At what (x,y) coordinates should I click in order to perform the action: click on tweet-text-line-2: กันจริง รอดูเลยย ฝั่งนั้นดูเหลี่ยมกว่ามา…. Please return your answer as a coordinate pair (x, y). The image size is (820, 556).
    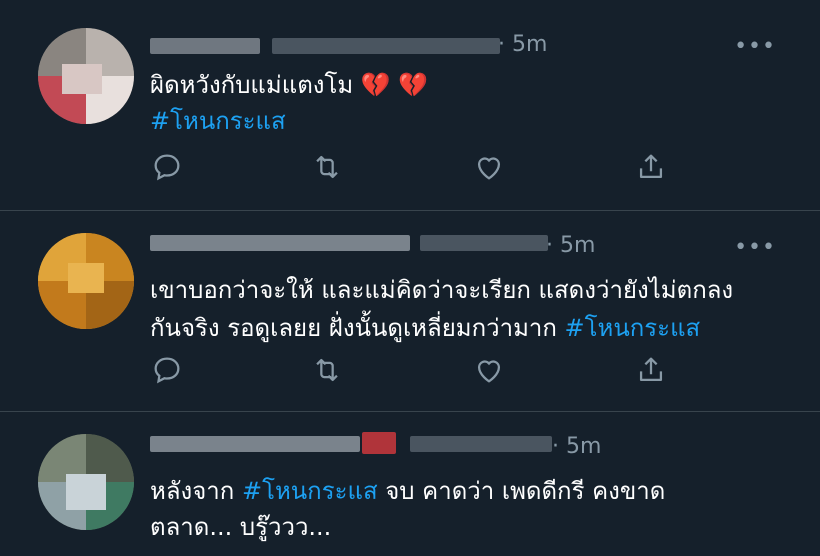
    Looking at the image, I should click on (425, 328).